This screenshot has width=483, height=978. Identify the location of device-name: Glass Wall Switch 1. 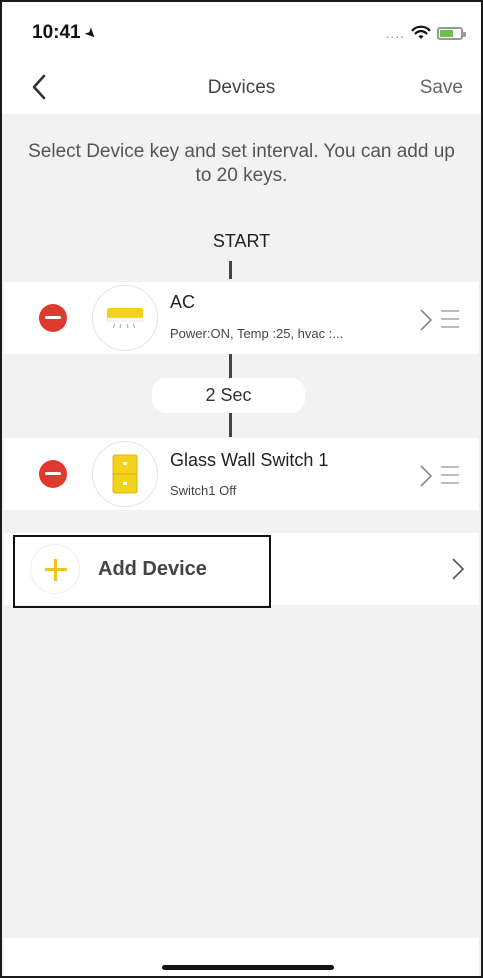
(249, 460).